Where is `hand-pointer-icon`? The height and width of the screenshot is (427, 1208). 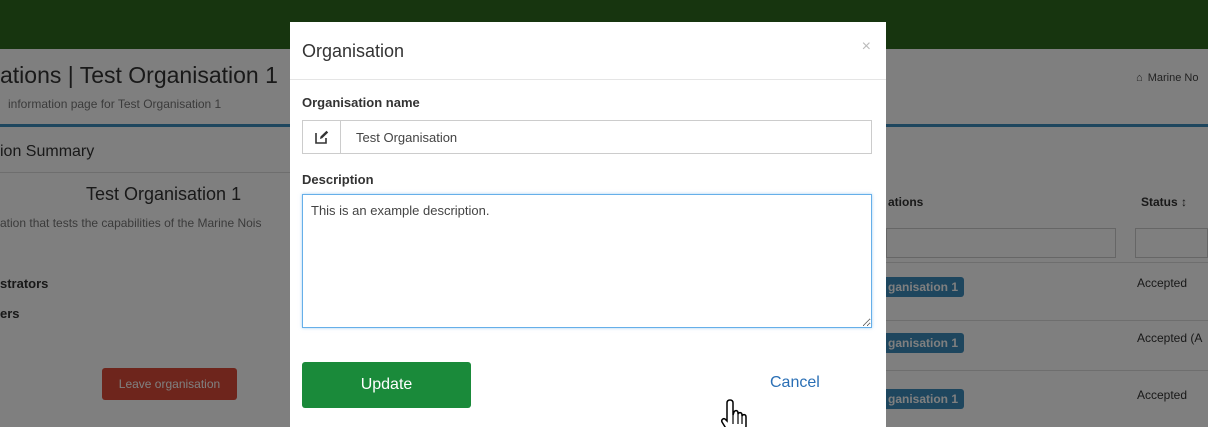
hand-pointer-icon is located at coordinates (734, 413).